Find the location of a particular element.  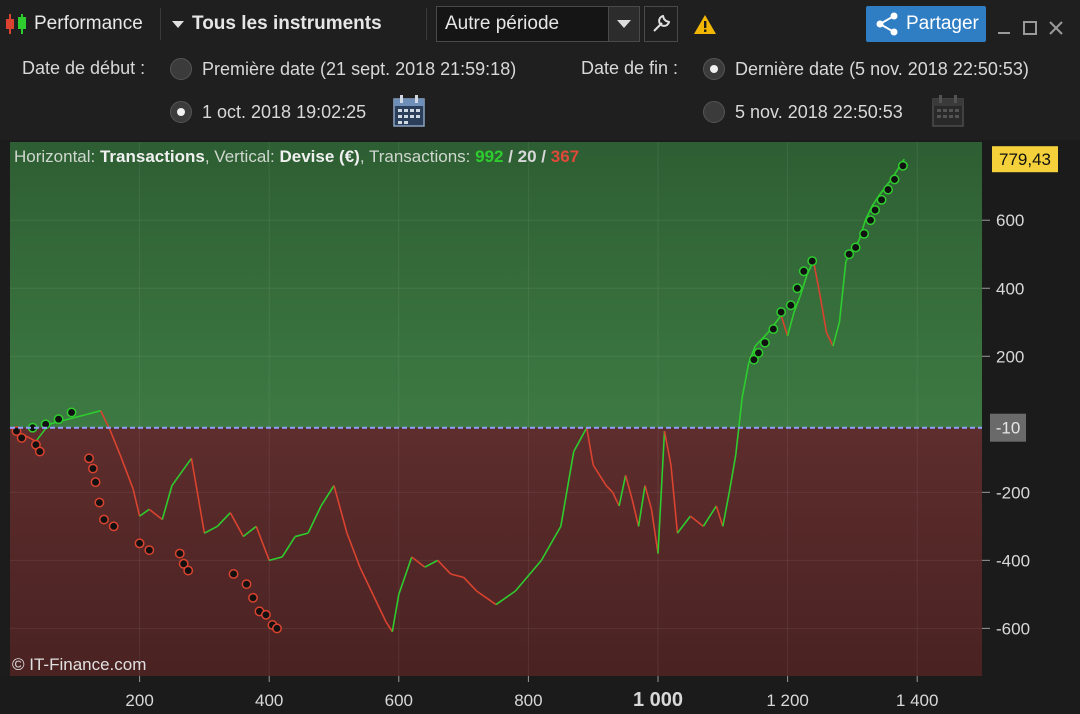

warning-indicator is located at coordinates (705, 24).